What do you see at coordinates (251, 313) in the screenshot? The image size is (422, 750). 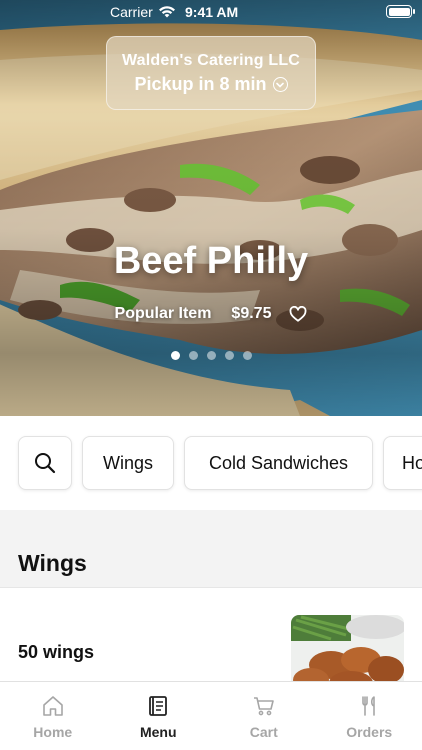 I see `featured-item-price: $9.75` at bounding box center [251, 313].